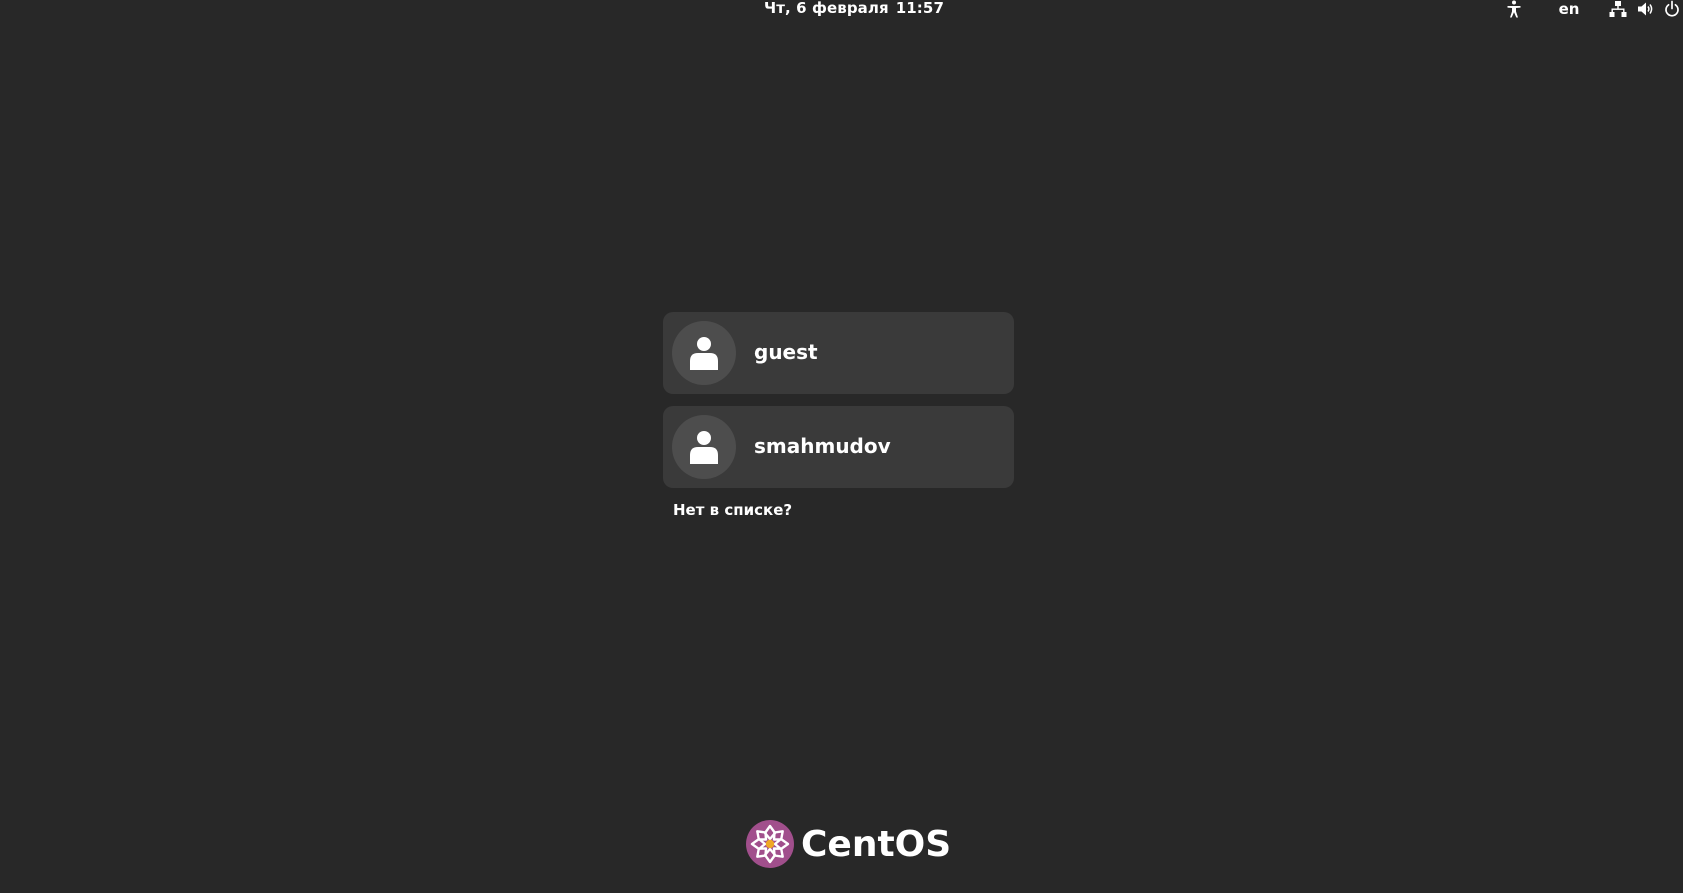 This screenshot has width=1683, height=893. I want to click on centos-logo: CentOS, so click(848, 844).